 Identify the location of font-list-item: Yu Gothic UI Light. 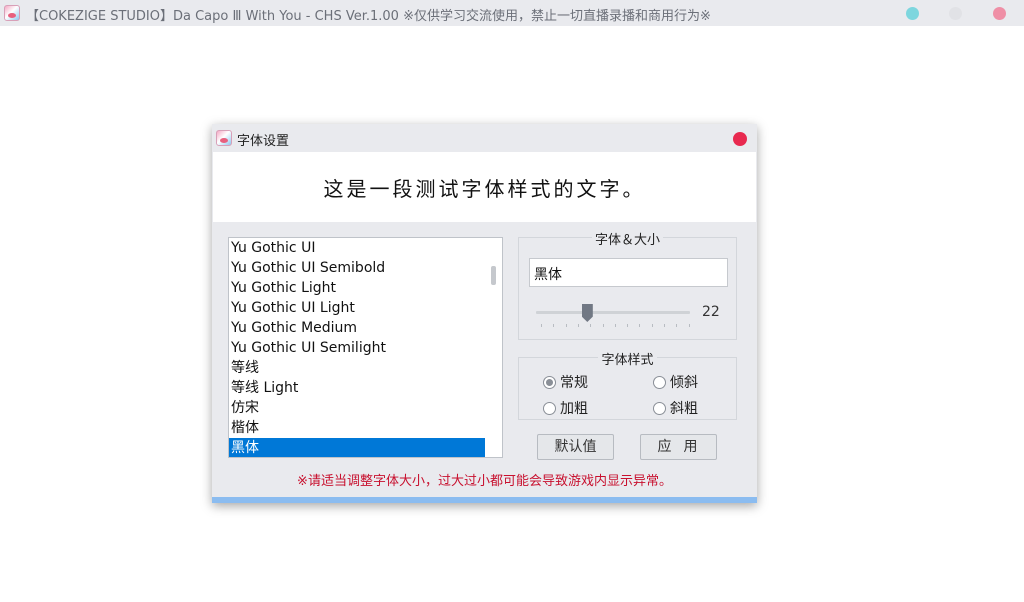
(357, 308).